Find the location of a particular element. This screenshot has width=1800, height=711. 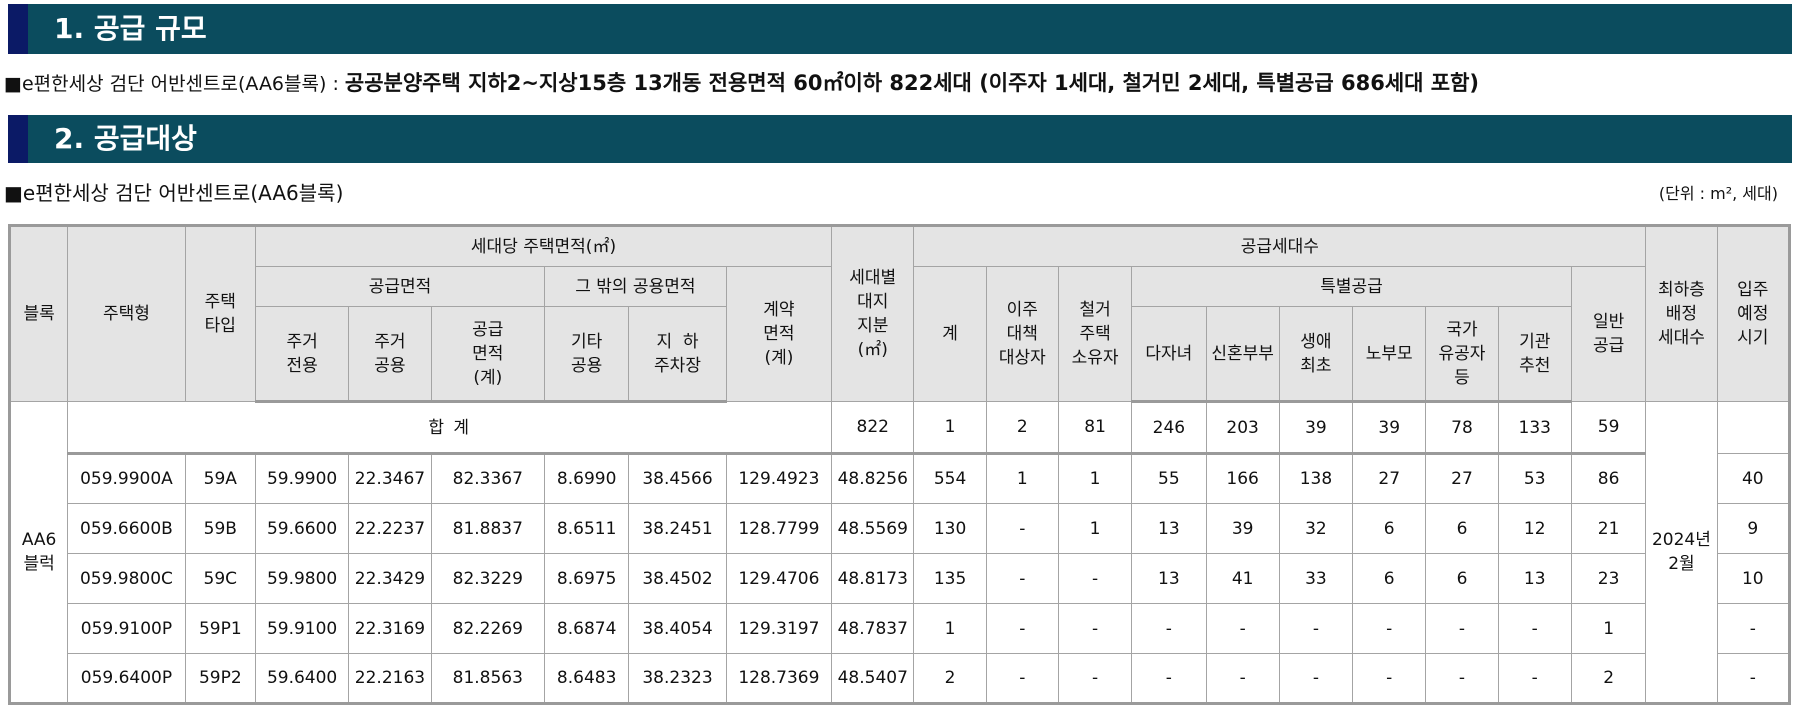

table-cell: 21 is located at coordinates (1608, 528).